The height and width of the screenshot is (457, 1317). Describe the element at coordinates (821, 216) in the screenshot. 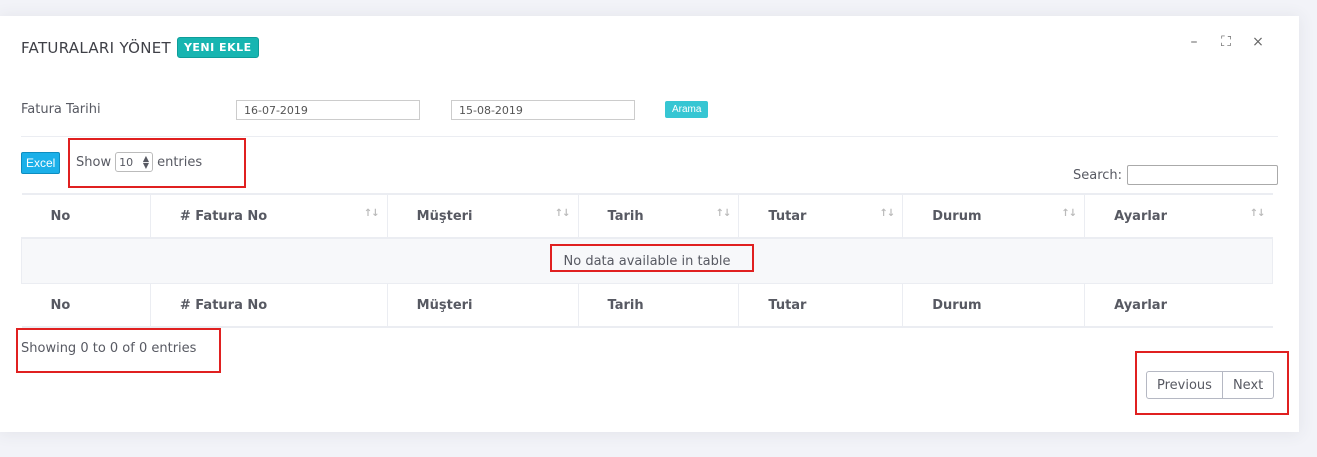

I see `column-header-amount: Tutar ↑↓` at that location.